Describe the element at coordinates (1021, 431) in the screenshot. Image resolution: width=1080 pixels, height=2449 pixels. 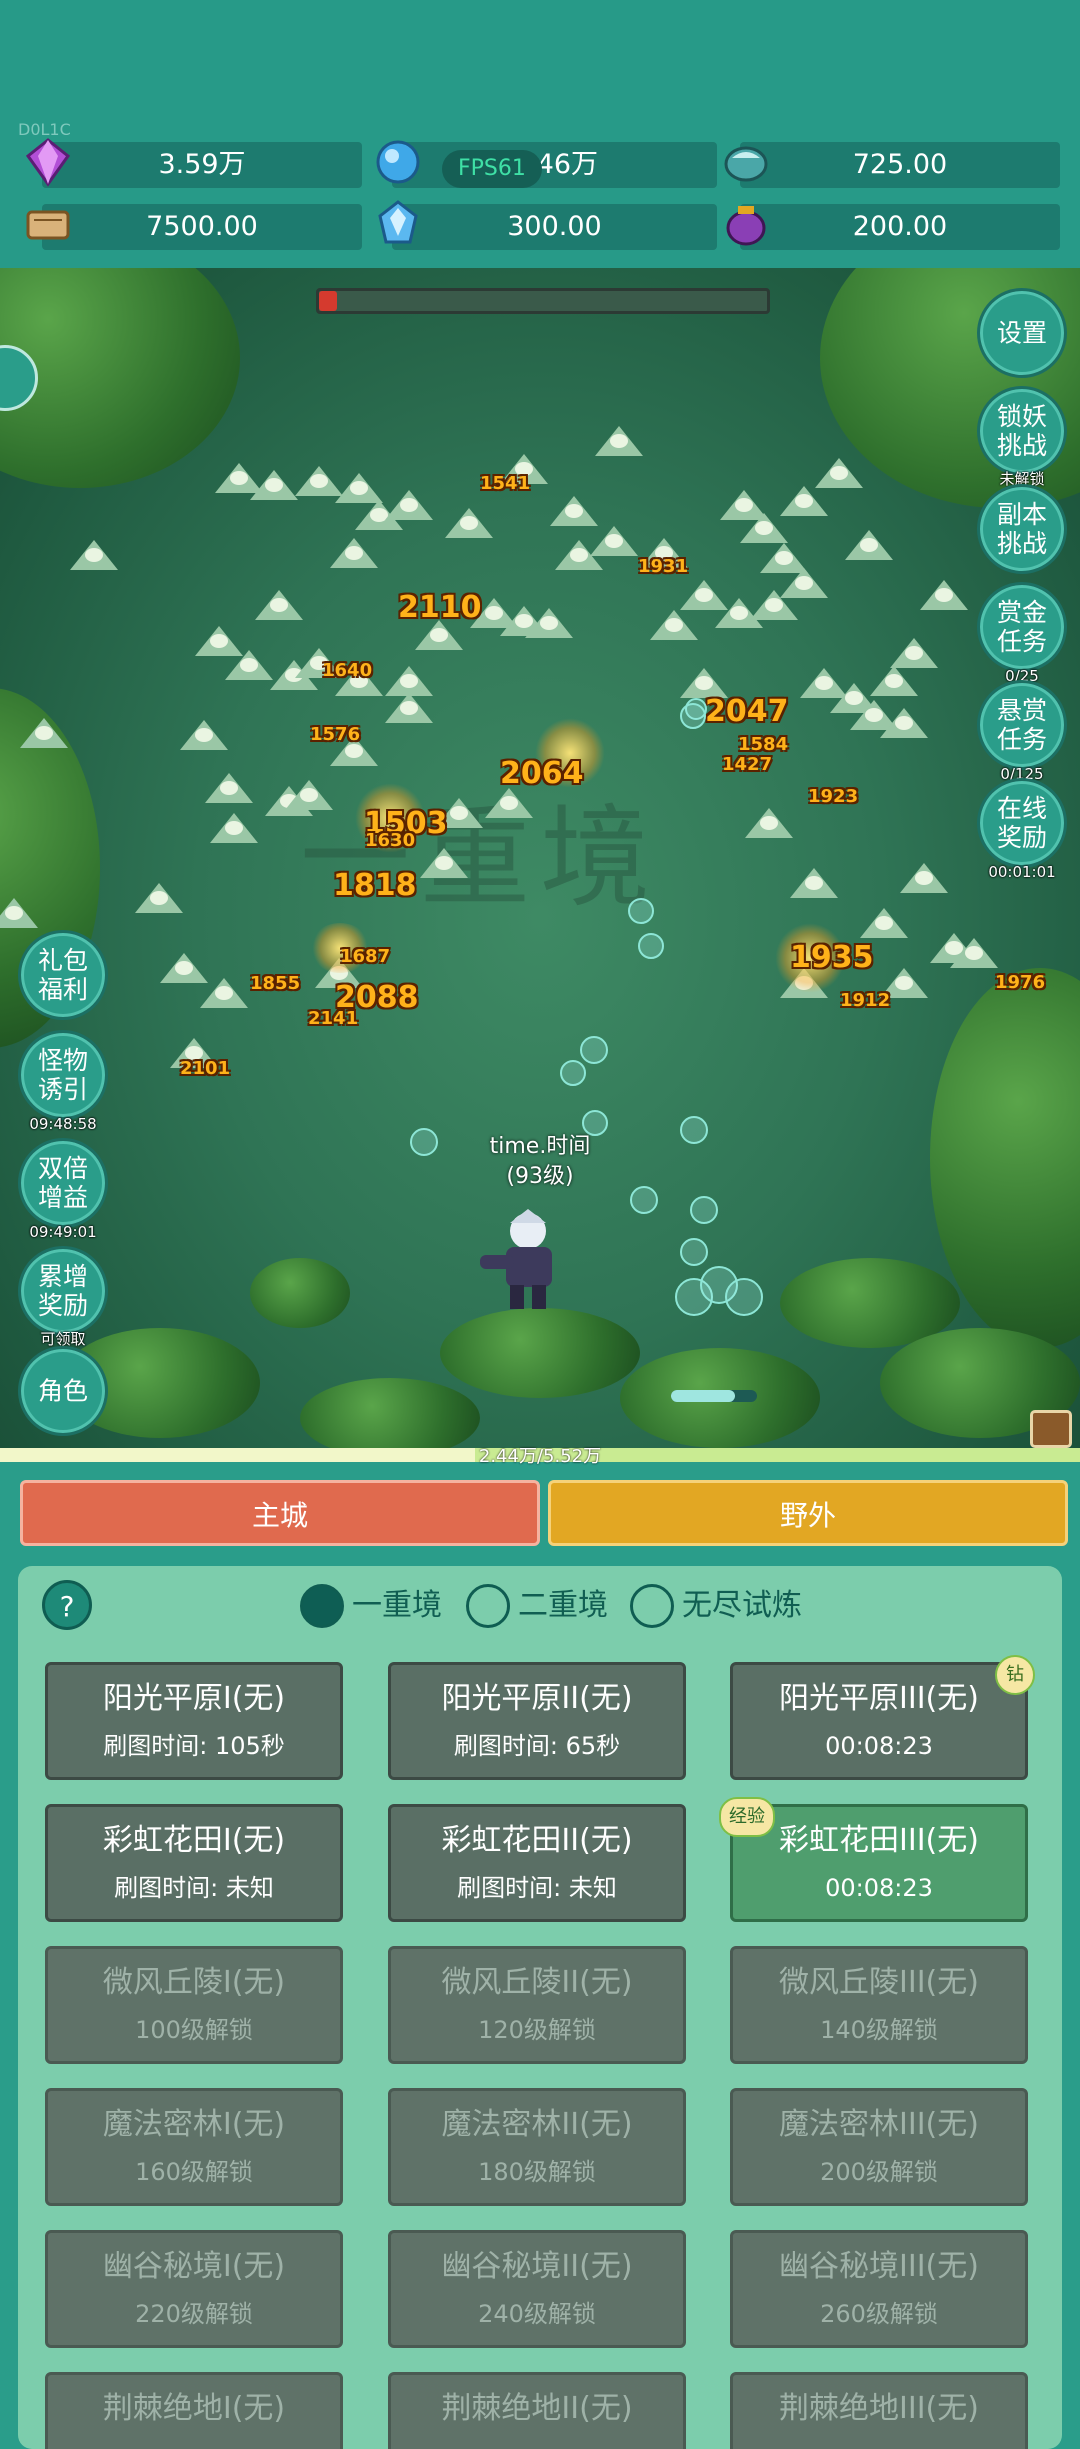
I see `demon-lock-challenge-label: 锁妖挑战` at that location.